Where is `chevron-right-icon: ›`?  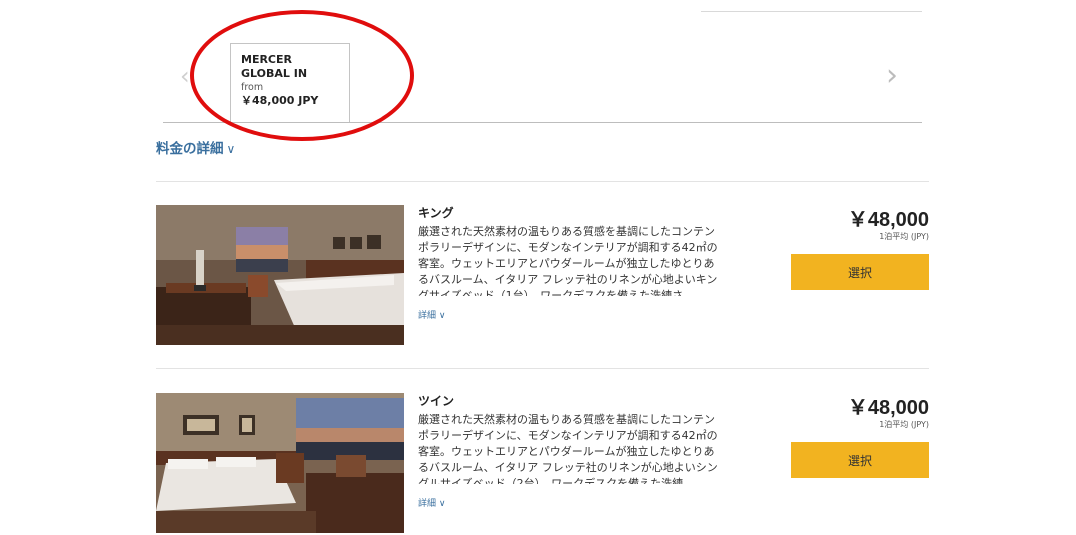 chevron-right-icon: › is located at coordinates (892, 75).